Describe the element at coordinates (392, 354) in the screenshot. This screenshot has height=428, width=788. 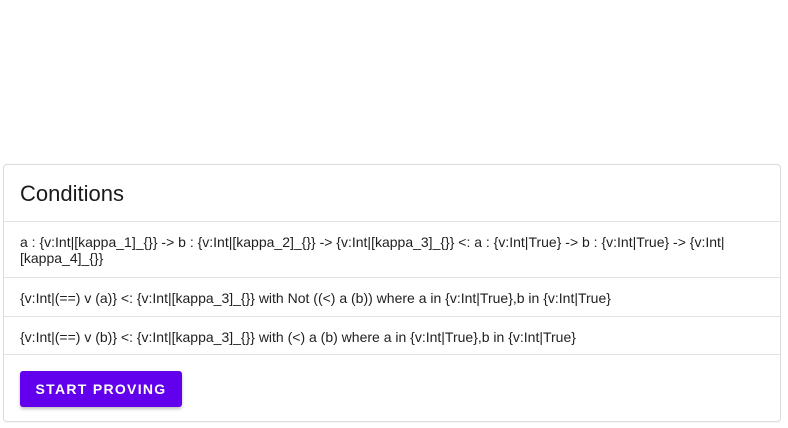
I see `divider` at that location.